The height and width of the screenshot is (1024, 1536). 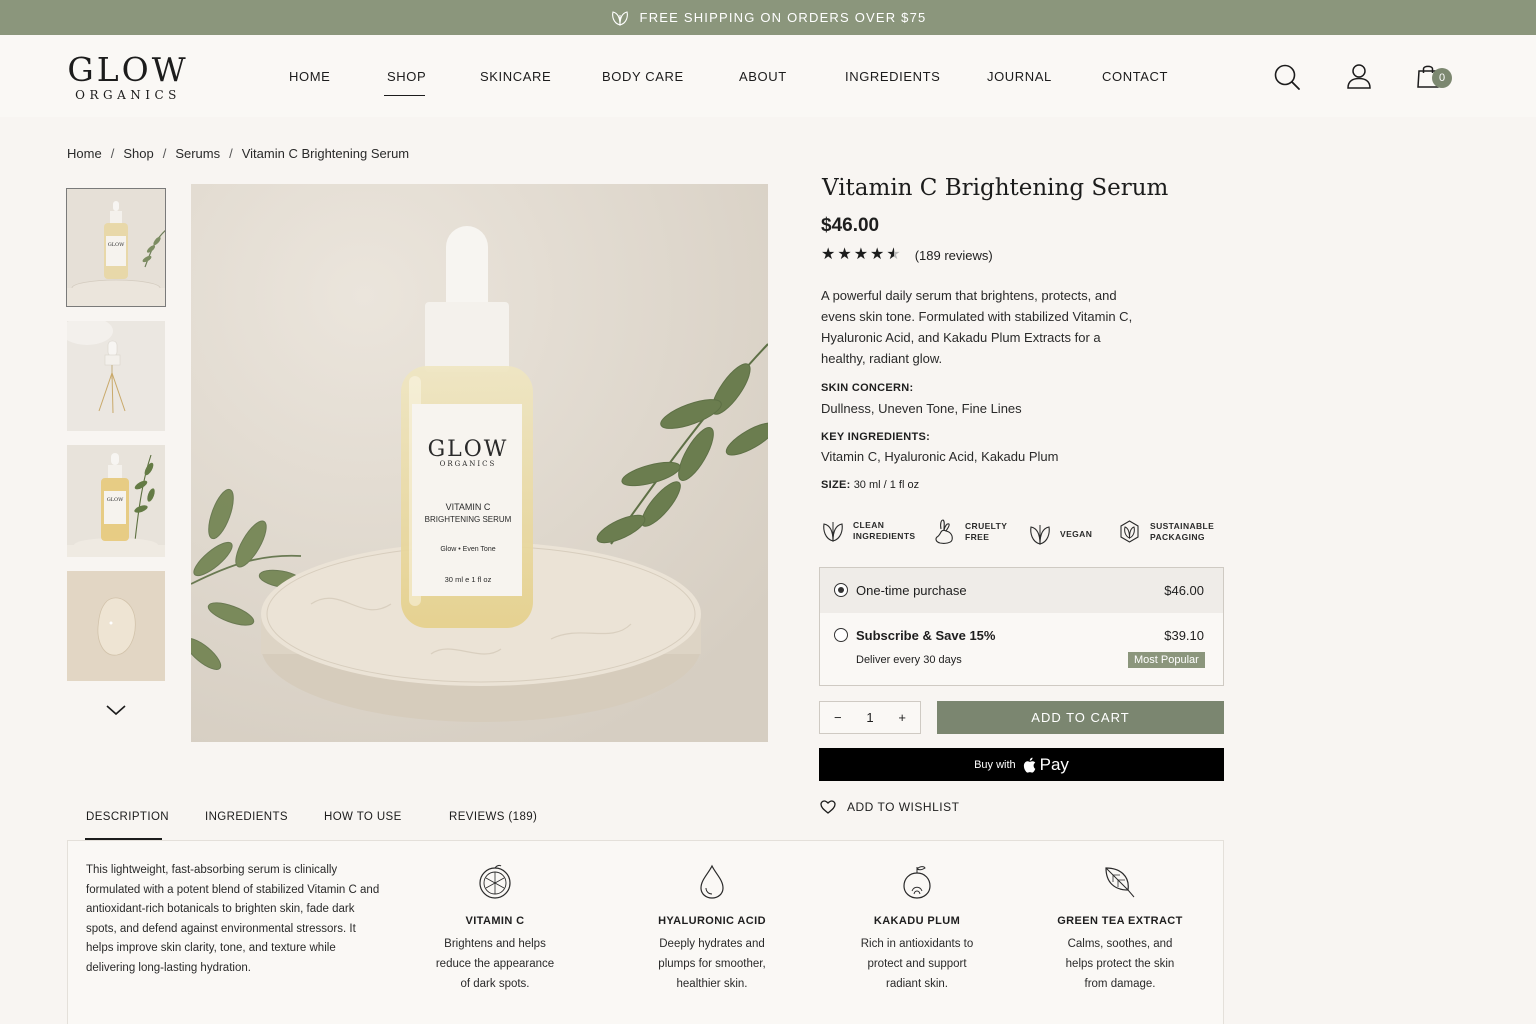 What do you see at coordinates (127, 817) in the screenshot?
I see `tab-description: DESCRIPTION` at bounding box center [127, 817].